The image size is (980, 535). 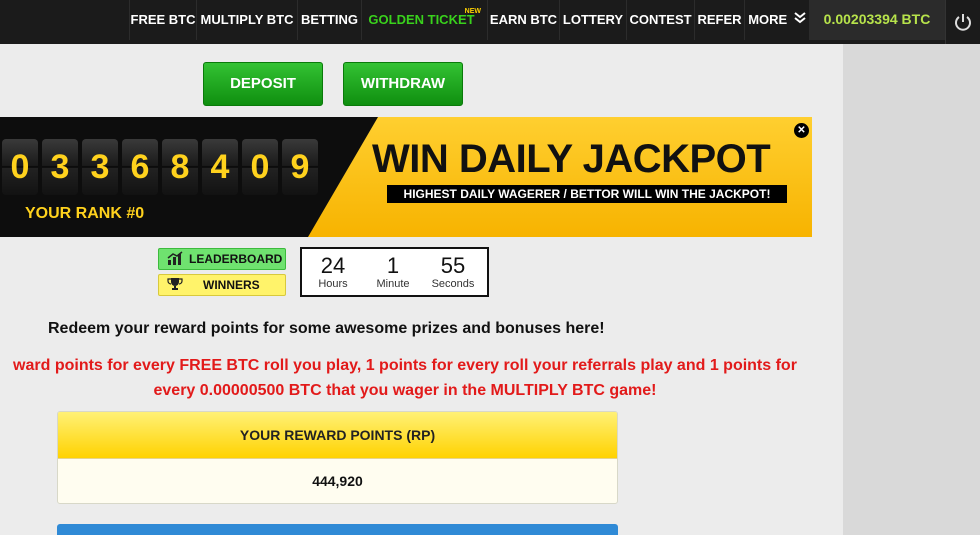 What do you see at coordinates (393, 284) in the screenshot?
I see `timer-minutes-label: Minute` at bounding box center [393, 284].